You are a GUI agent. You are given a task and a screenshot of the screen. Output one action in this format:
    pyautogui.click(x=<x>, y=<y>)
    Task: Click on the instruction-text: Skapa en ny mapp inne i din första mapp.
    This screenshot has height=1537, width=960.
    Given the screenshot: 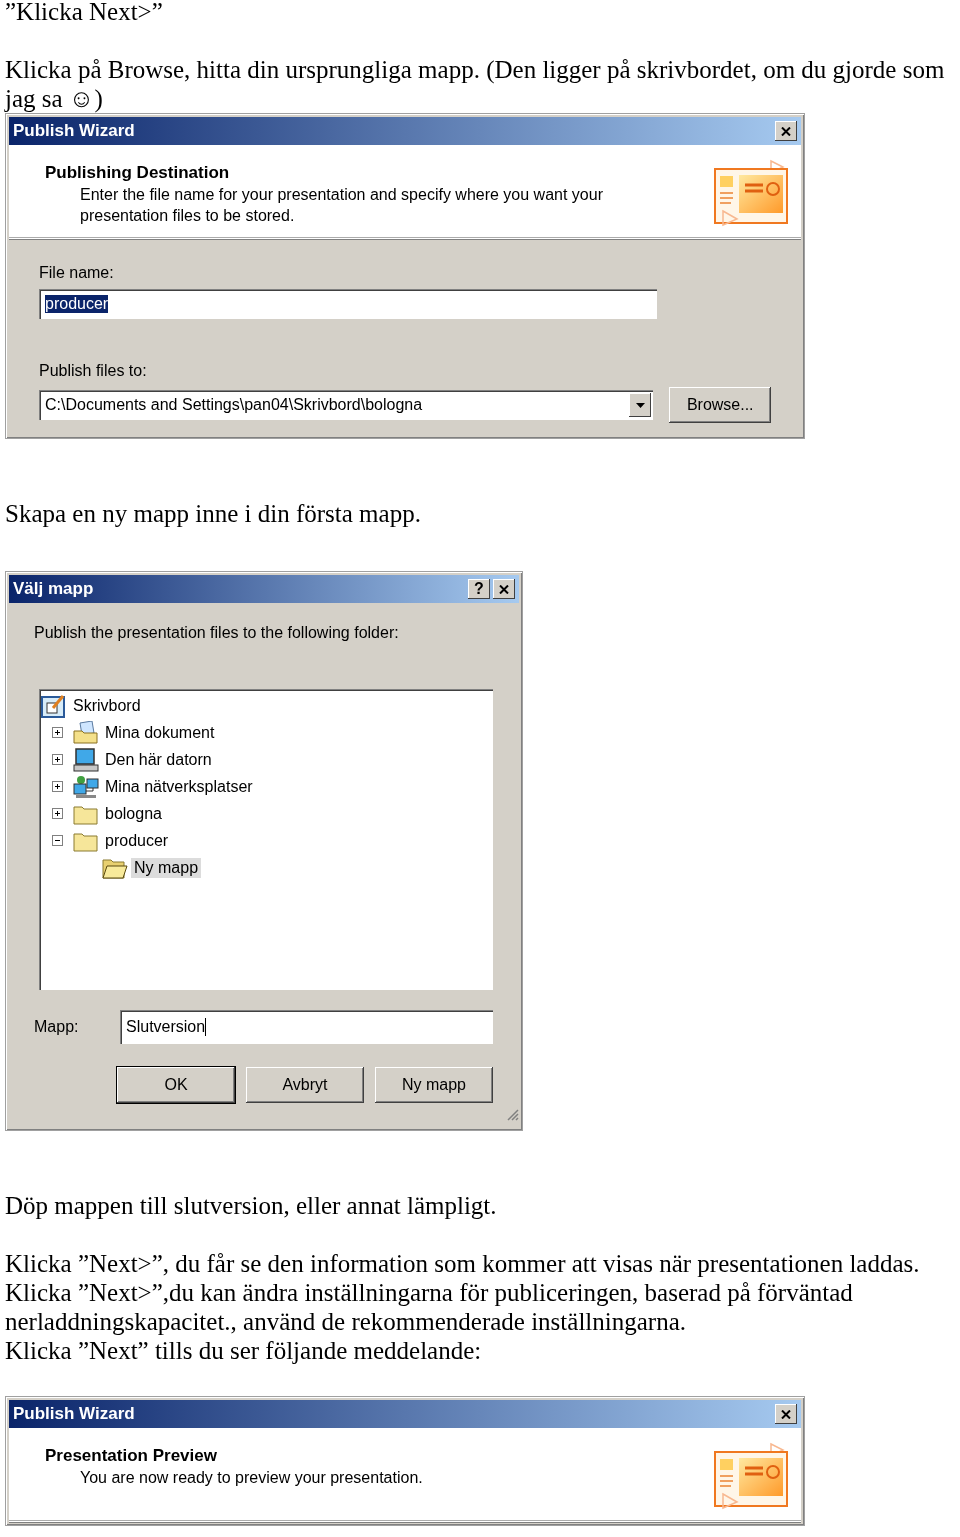 What is the action you would take?
    pyautogui.click(x=213, y=513)
    